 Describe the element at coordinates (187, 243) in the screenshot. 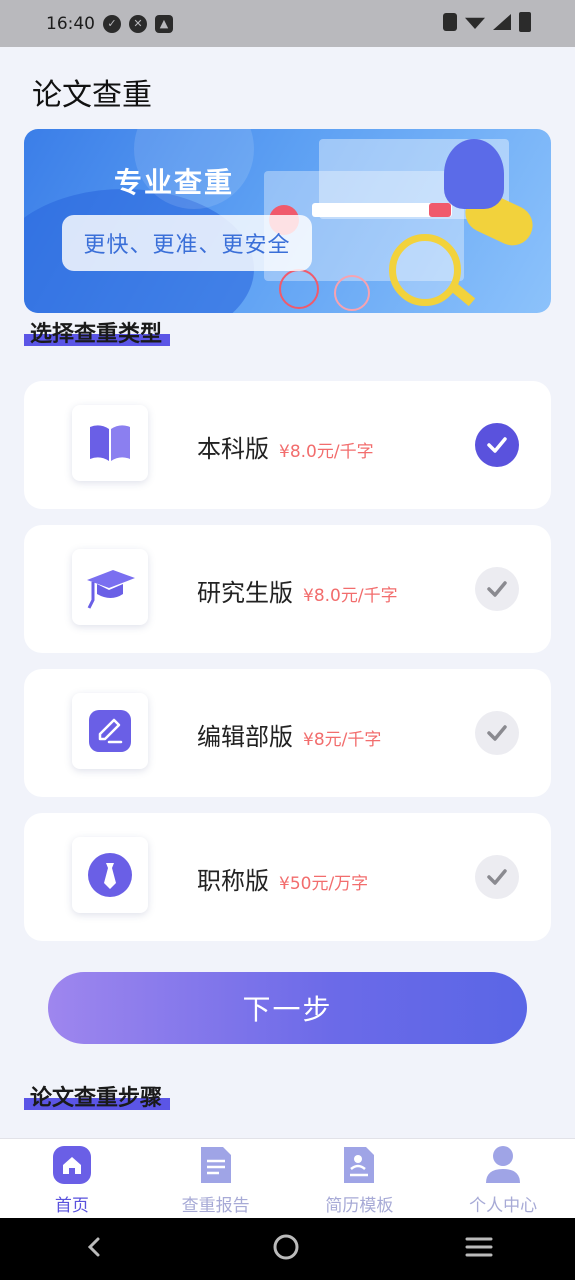

I see `banner-tagline: 更快、更准、更安全` at that location.